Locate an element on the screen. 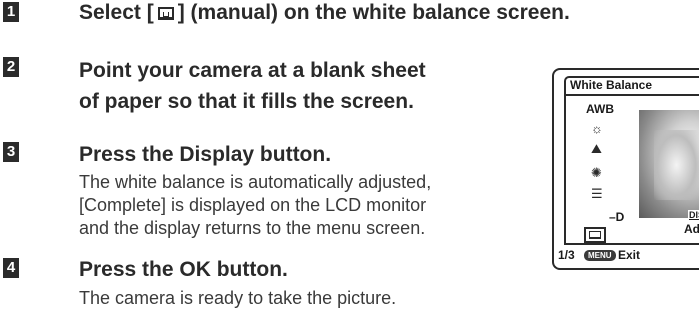 The image size is (699, 323). step-4-body-line-1: The camera is ready to take the picture. is located at coordinates (238, 298).